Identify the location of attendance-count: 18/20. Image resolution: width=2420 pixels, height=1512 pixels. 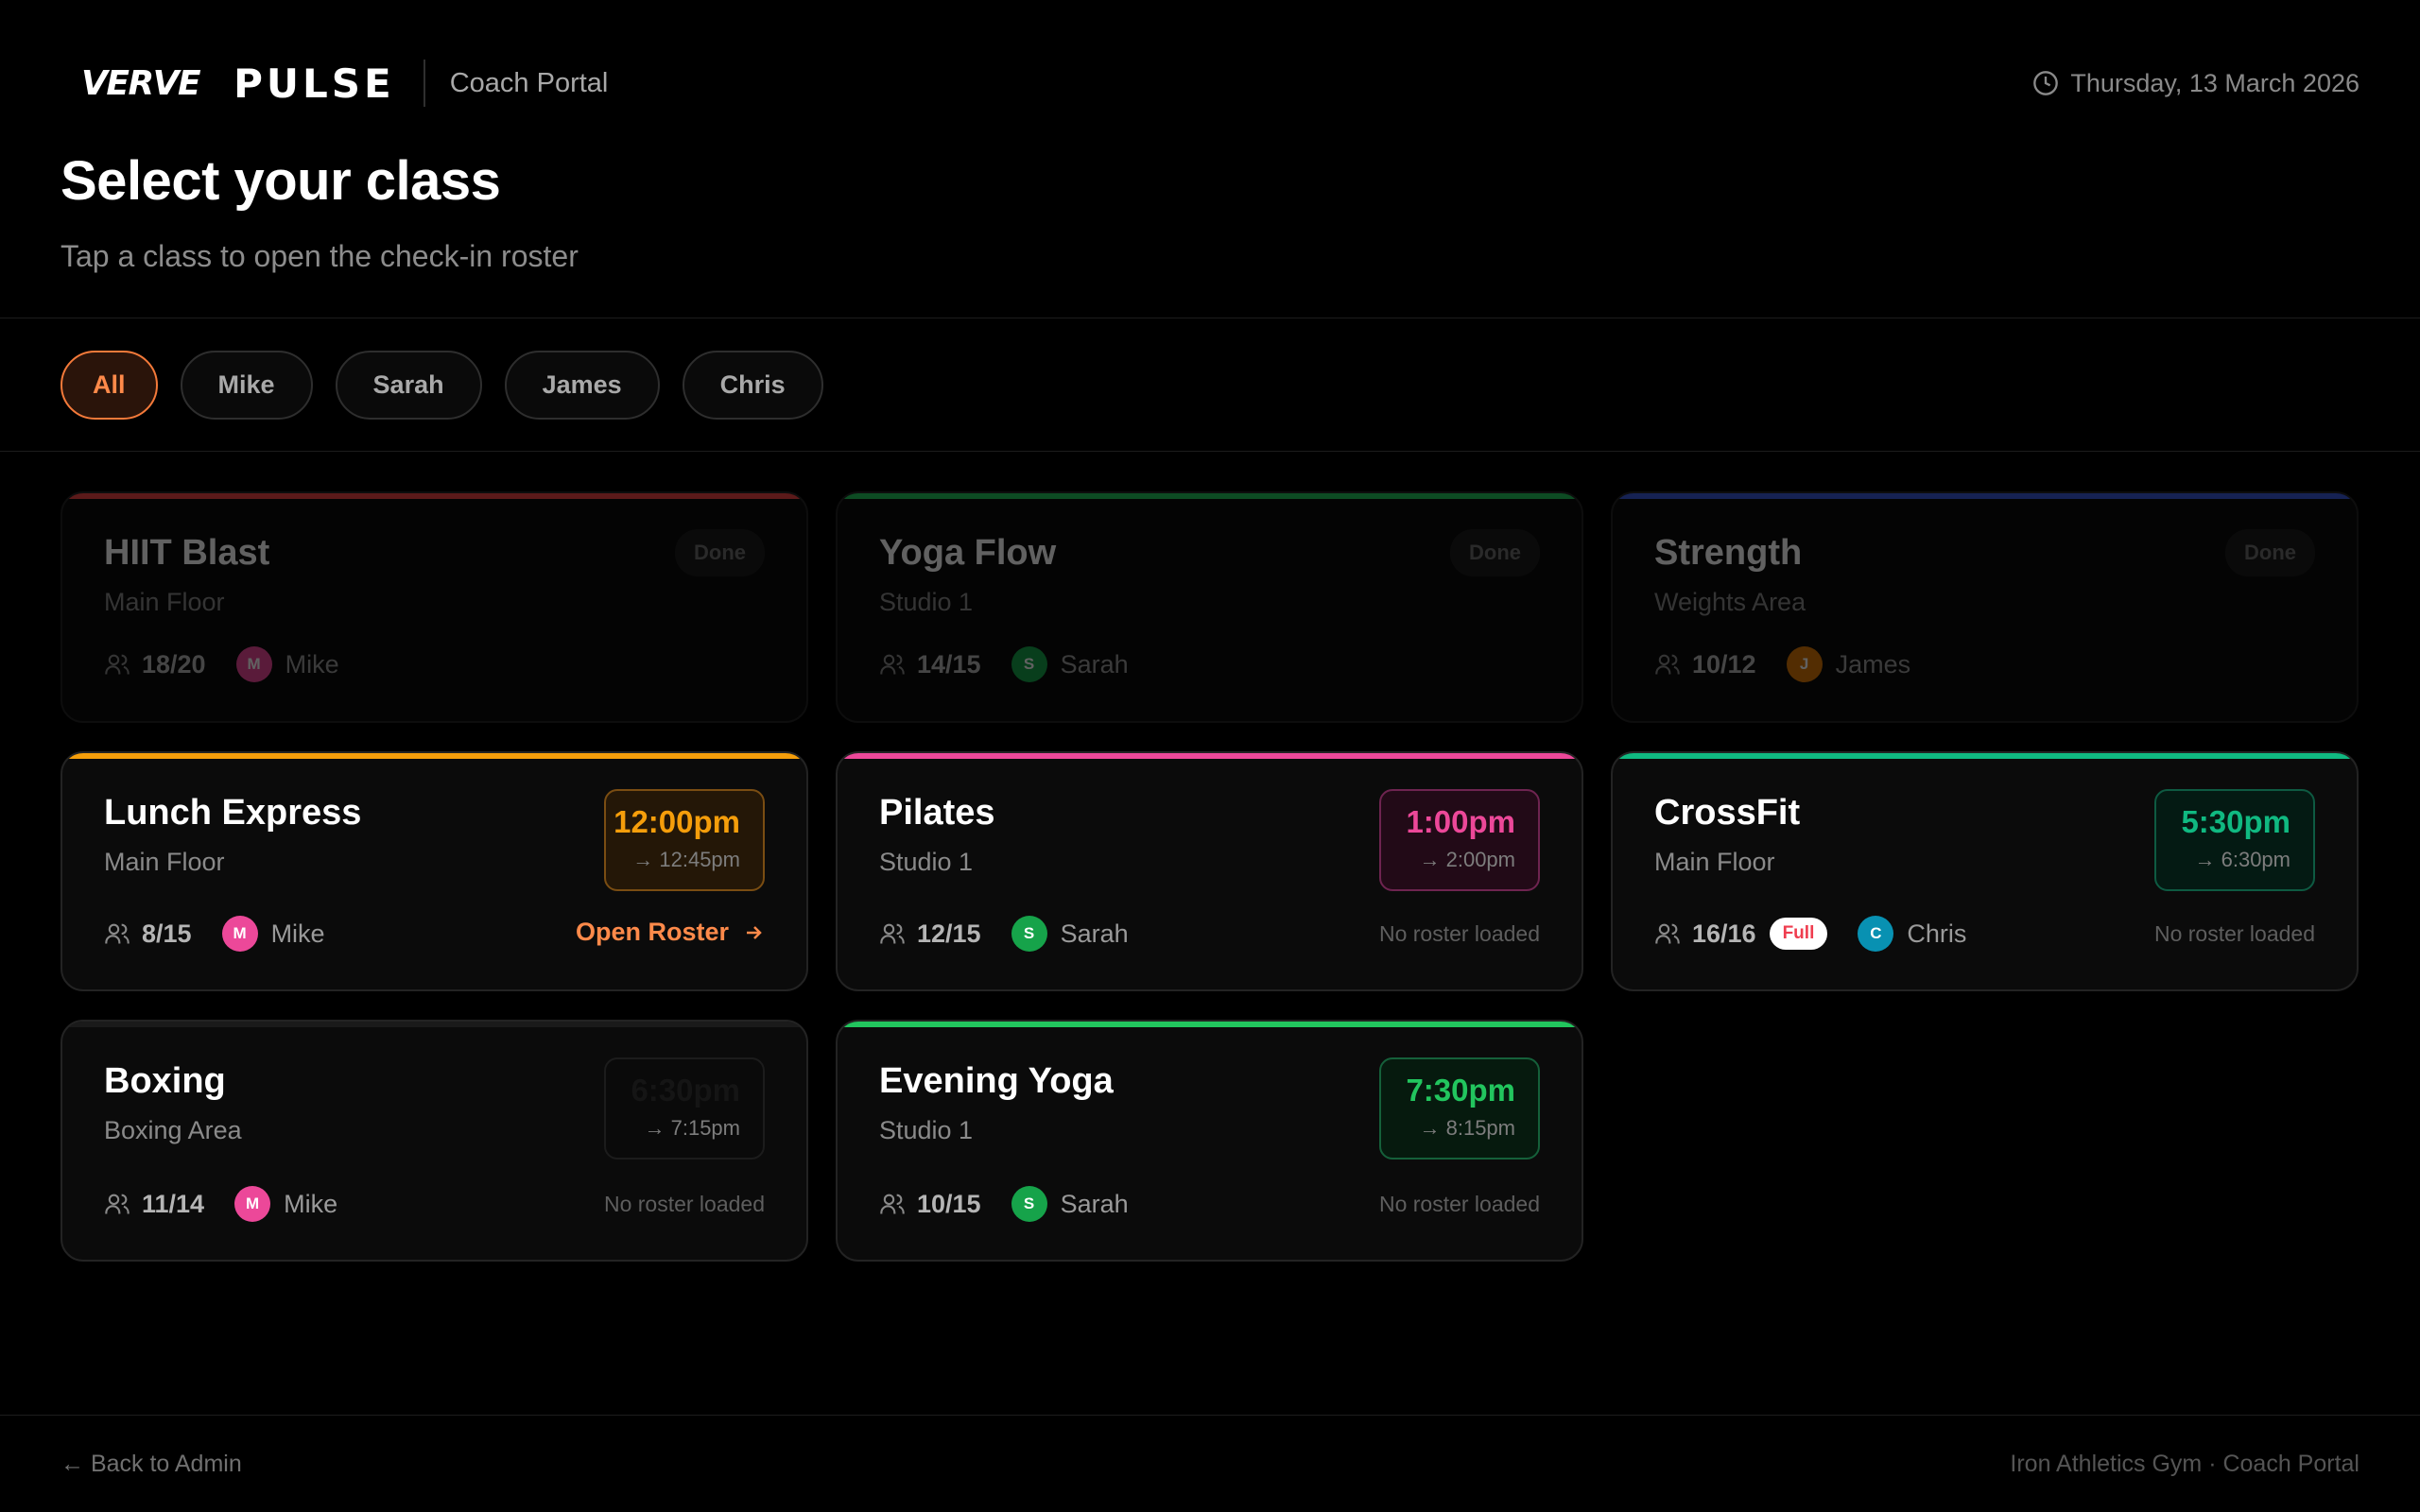
(174, 664).